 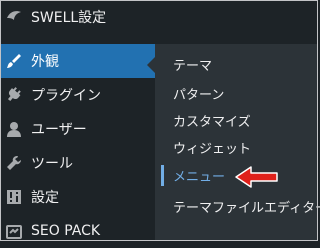 What do you see at coordinates (14, 163) in the screenshot?
I see `wrench-icon` at bounding box center [14, 163].